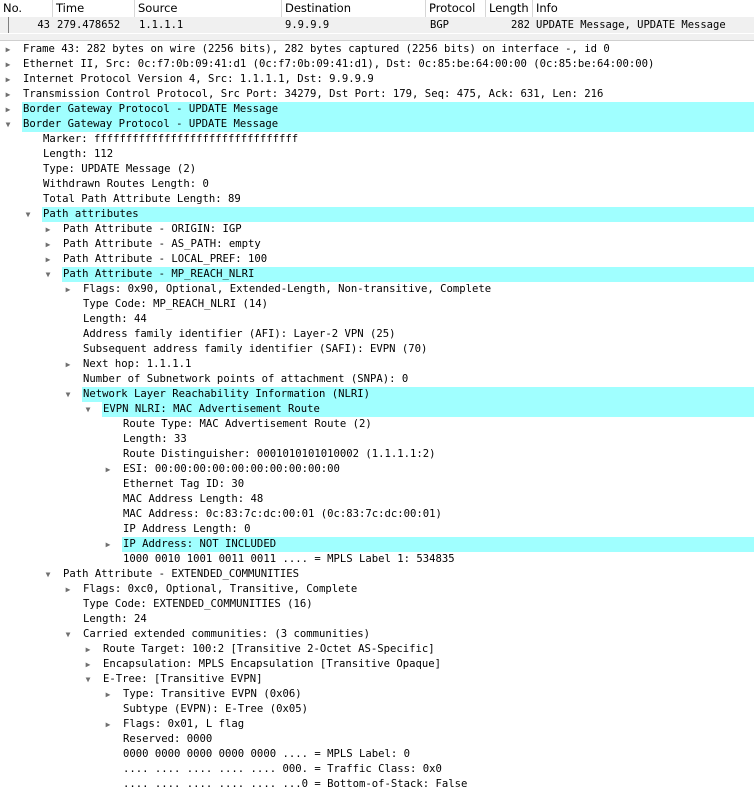 The image size is (754, 795). Describe the element at coordinates (377, 724) in the screenshot. I see `tree-item: ▶ Flags: 0x01, L flag` at that location.